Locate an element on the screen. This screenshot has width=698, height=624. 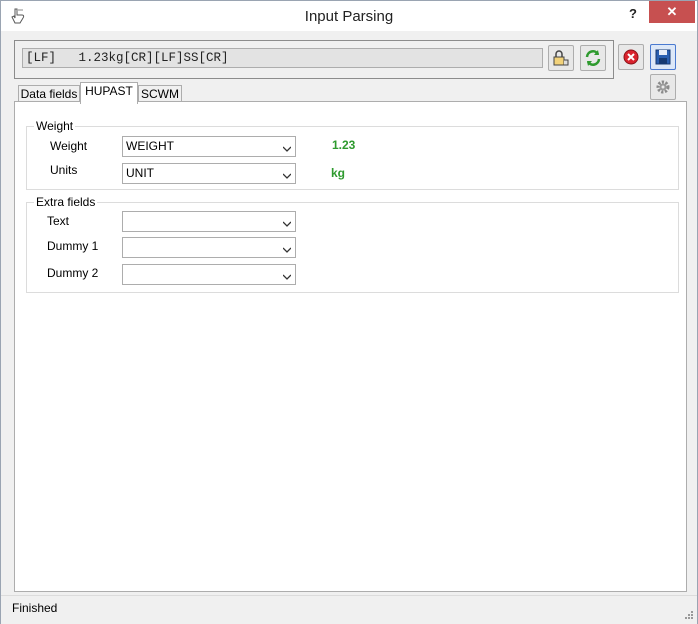
text-select is located at coordinates (209, 221).